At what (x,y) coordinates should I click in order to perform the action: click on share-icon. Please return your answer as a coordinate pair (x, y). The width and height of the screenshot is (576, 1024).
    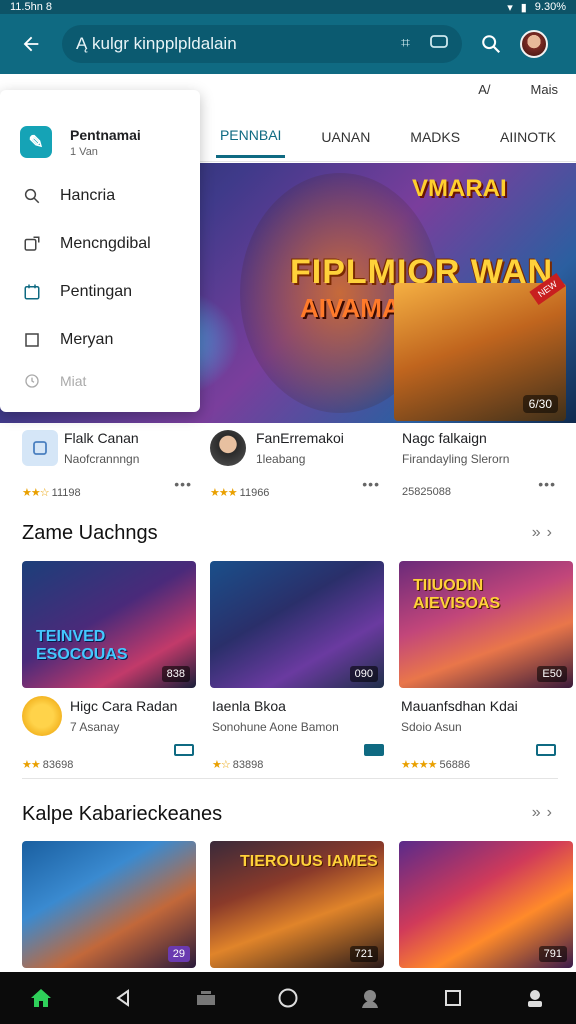
    Looking at the image, I should click on (32, 244).